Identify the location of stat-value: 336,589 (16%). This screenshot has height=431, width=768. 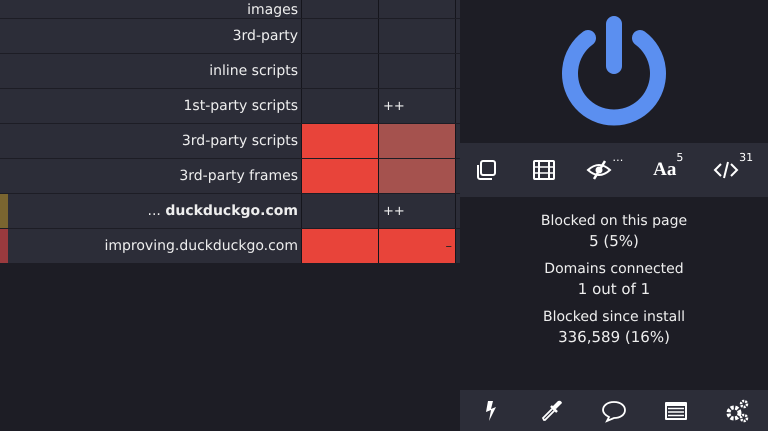
(614, 337).